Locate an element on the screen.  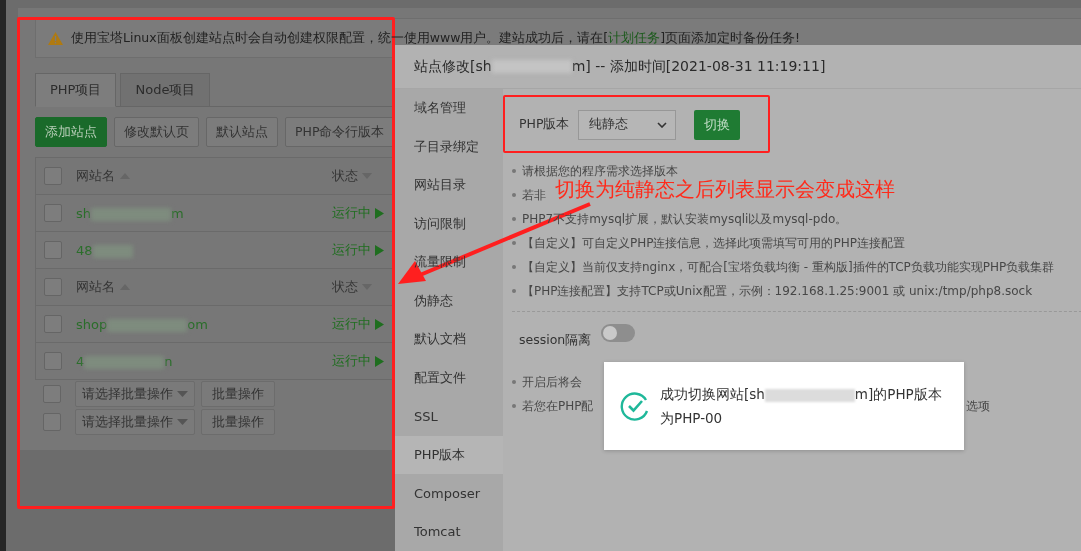
php-version-select: 纯静态 is located at coordinates (627, 124).